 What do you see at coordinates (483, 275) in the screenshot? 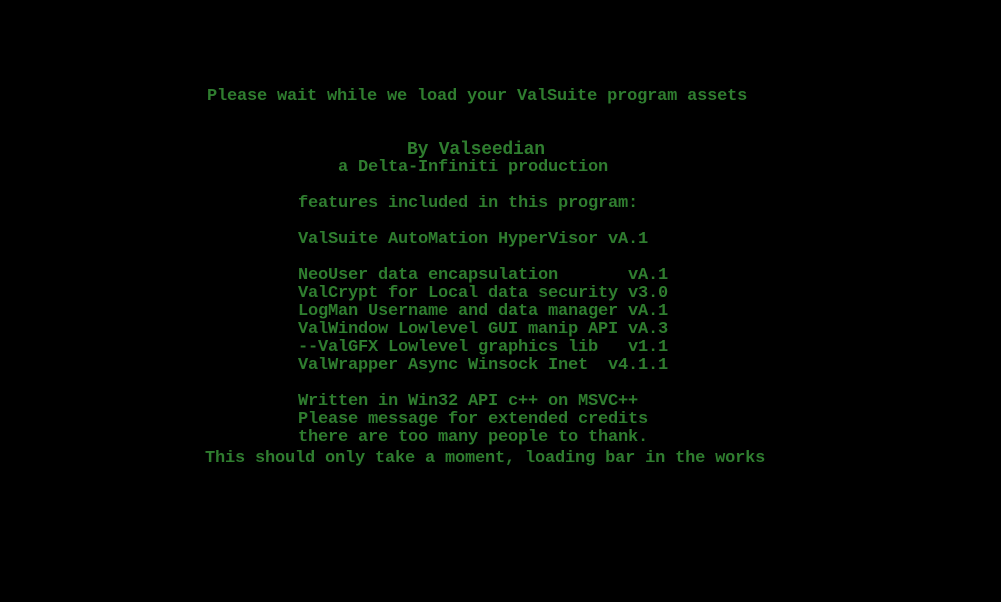
I see `feature-item: NeoUser data encapsulation vA.1` at bounding box center [483, 275].